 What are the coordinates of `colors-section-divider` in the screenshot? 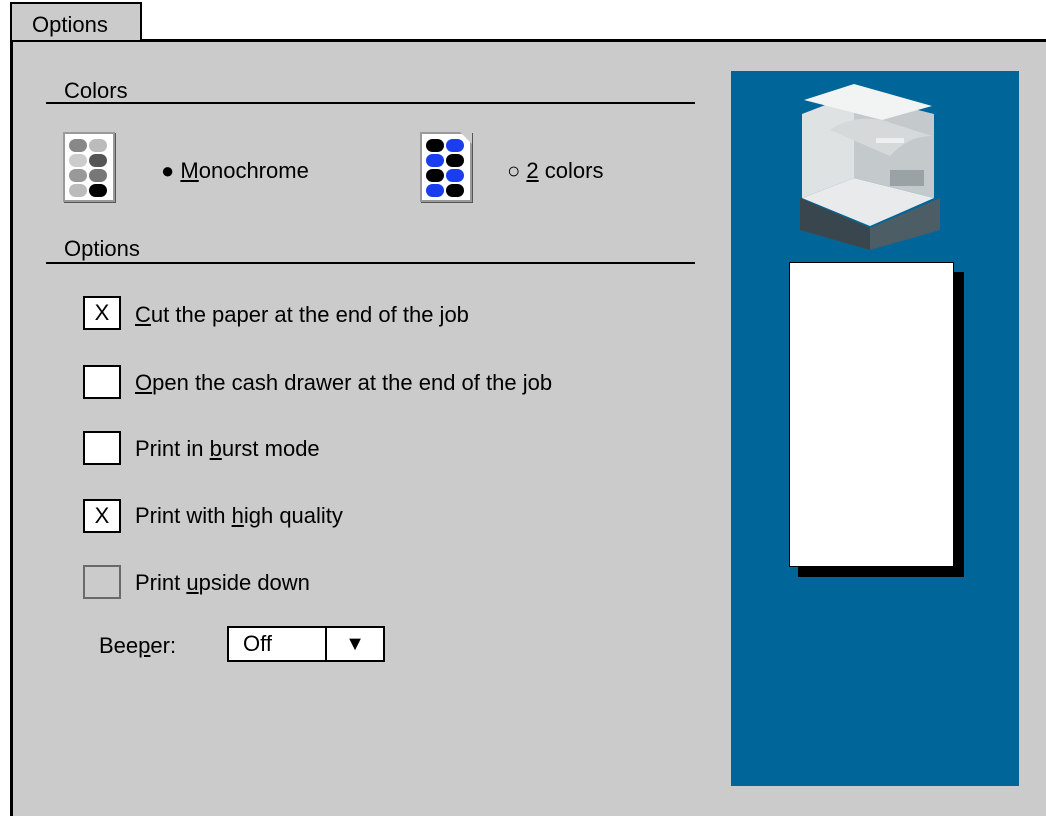 It's located at (370, 103).